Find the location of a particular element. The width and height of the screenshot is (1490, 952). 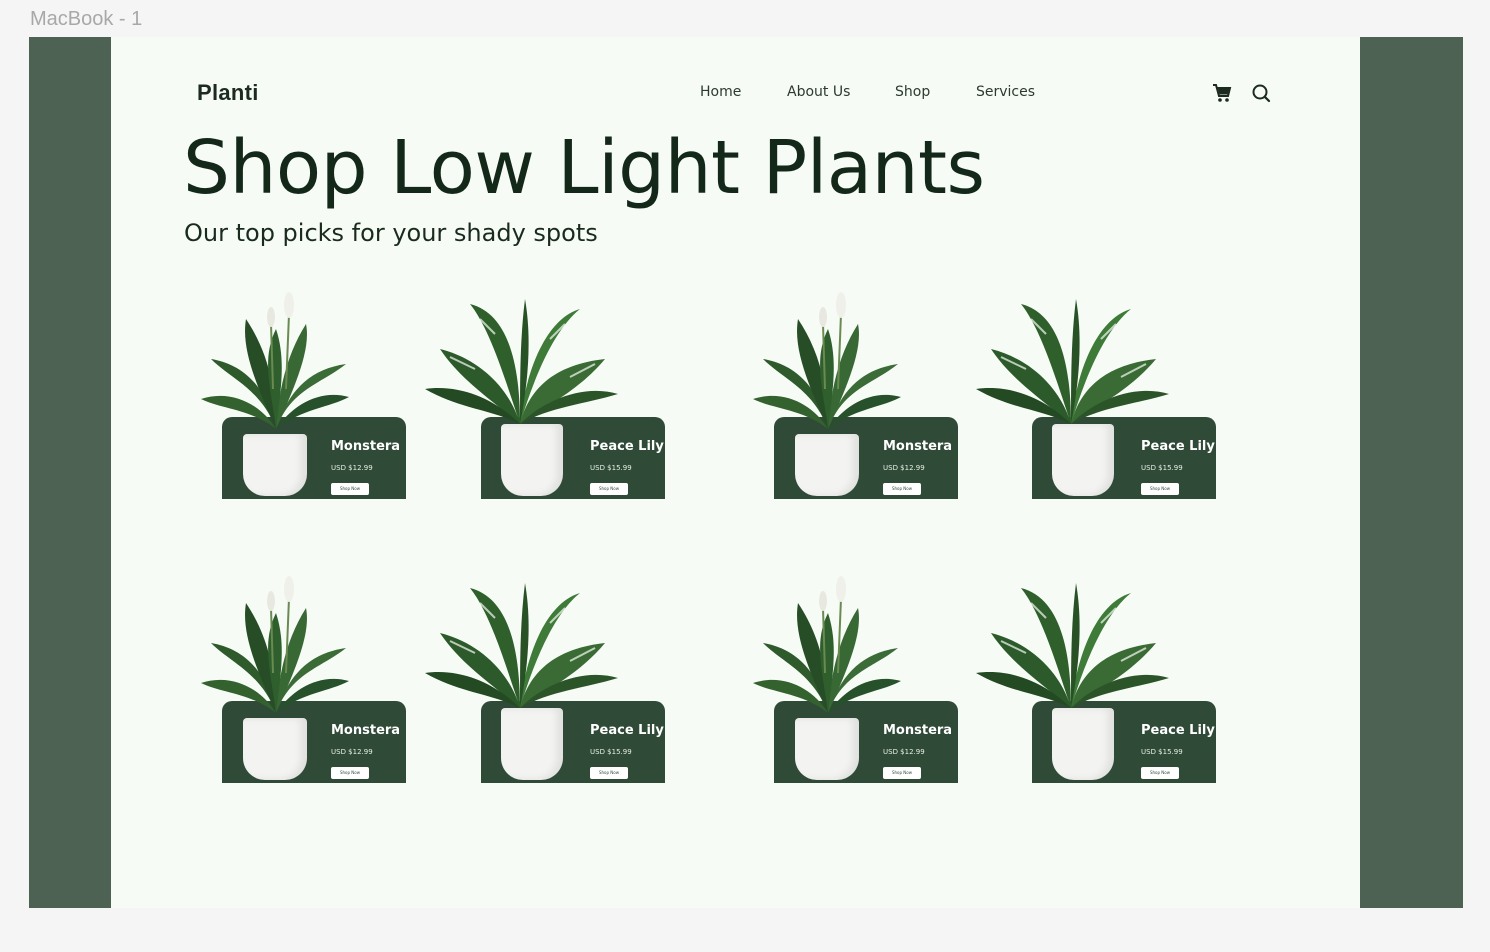

nav-about-us: About Us is located at coordinates (818, 92).